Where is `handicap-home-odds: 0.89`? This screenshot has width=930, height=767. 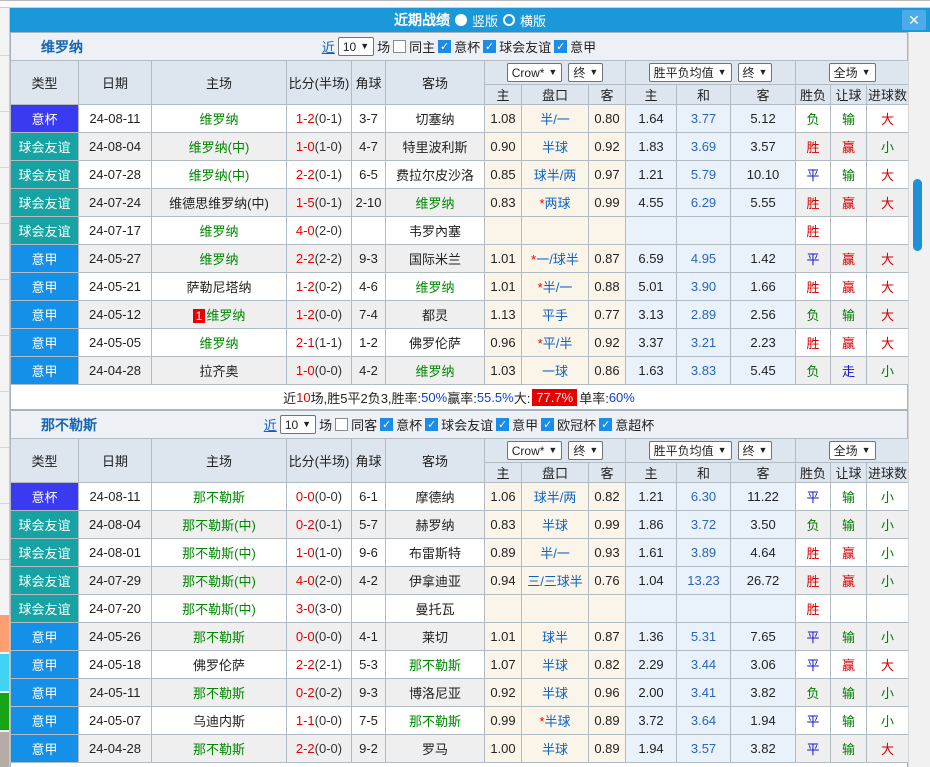
handicap-home-odds: 0.89 is located at coordinates (503, 552).